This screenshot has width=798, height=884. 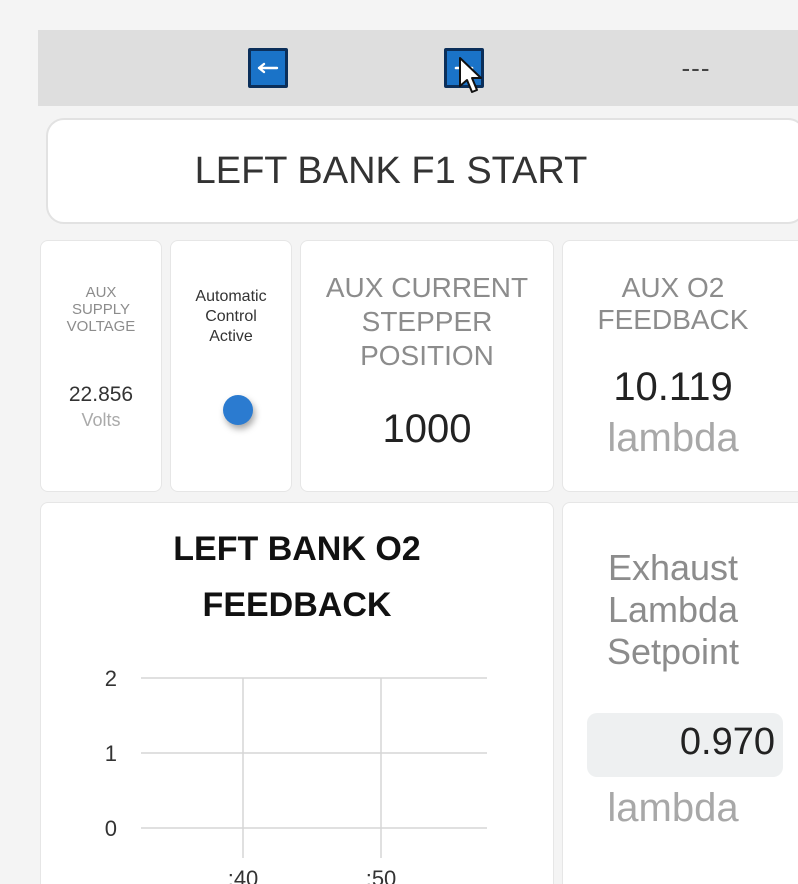 What do you see at coordinates (391, 170) in the screenshot?
I see `page-title: LEFT BANK F1 START` at bounding box center [391, 170].